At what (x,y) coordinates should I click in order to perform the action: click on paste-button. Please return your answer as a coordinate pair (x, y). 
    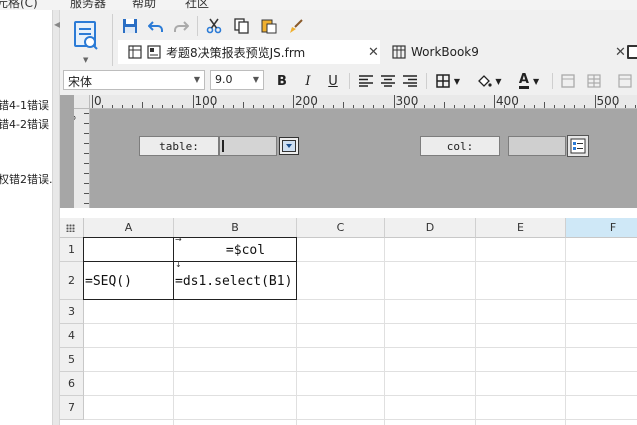
    Looking at the image, I should click on (269, 26).